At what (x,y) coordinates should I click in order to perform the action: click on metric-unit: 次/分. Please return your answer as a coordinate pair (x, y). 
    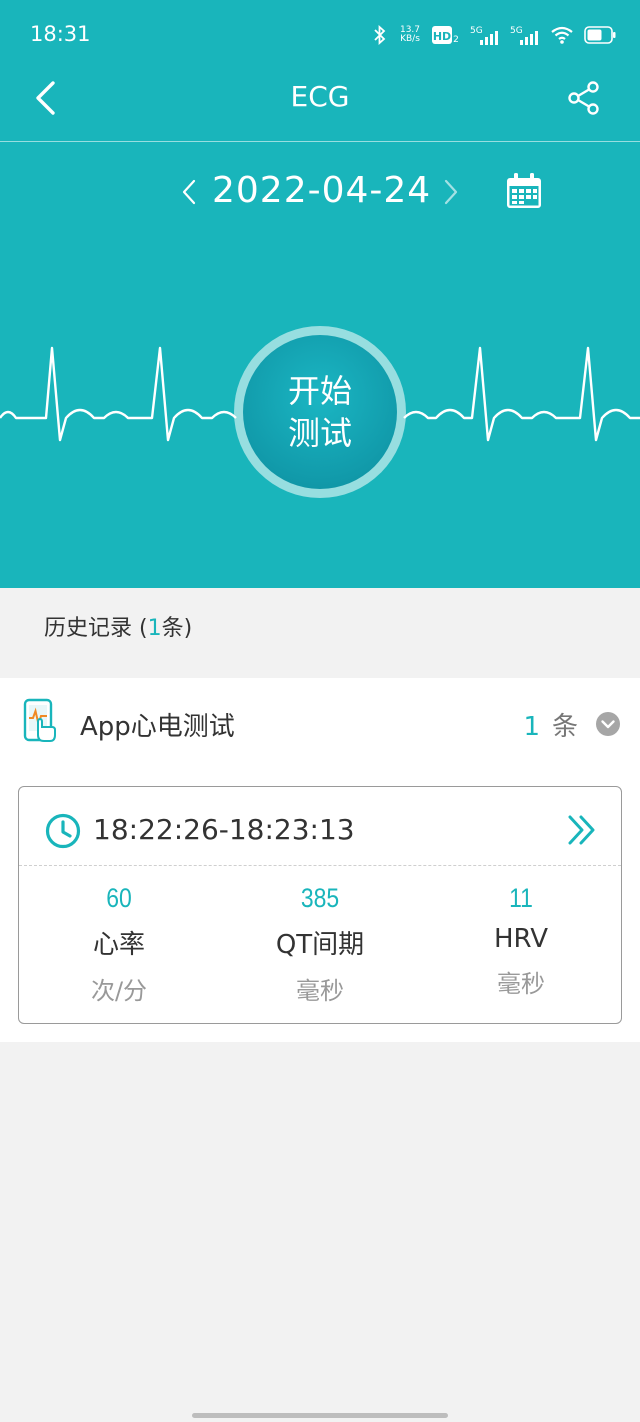
    Looking at the image, I should click on (119, 991).